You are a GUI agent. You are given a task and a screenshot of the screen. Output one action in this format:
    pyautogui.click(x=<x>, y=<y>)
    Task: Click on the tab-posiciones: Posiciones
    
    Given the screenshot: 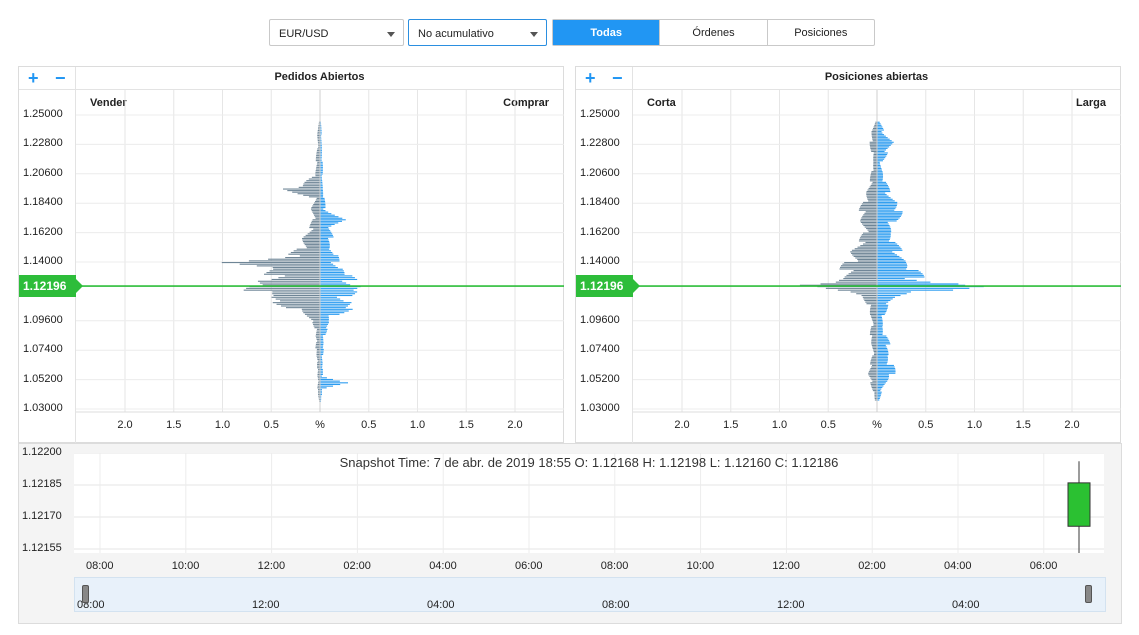 What is the action you would take?
    pyautogui.click(x=820, y=32)
    